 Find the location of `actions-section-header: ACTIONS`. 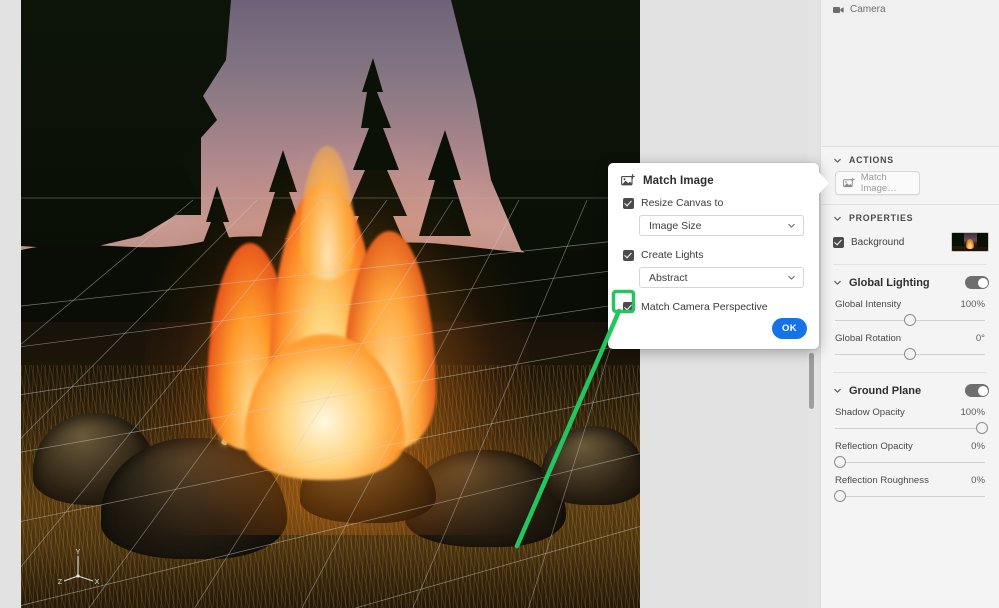

actions-section-header: ACTIONS is located at coordinates (910, 159).